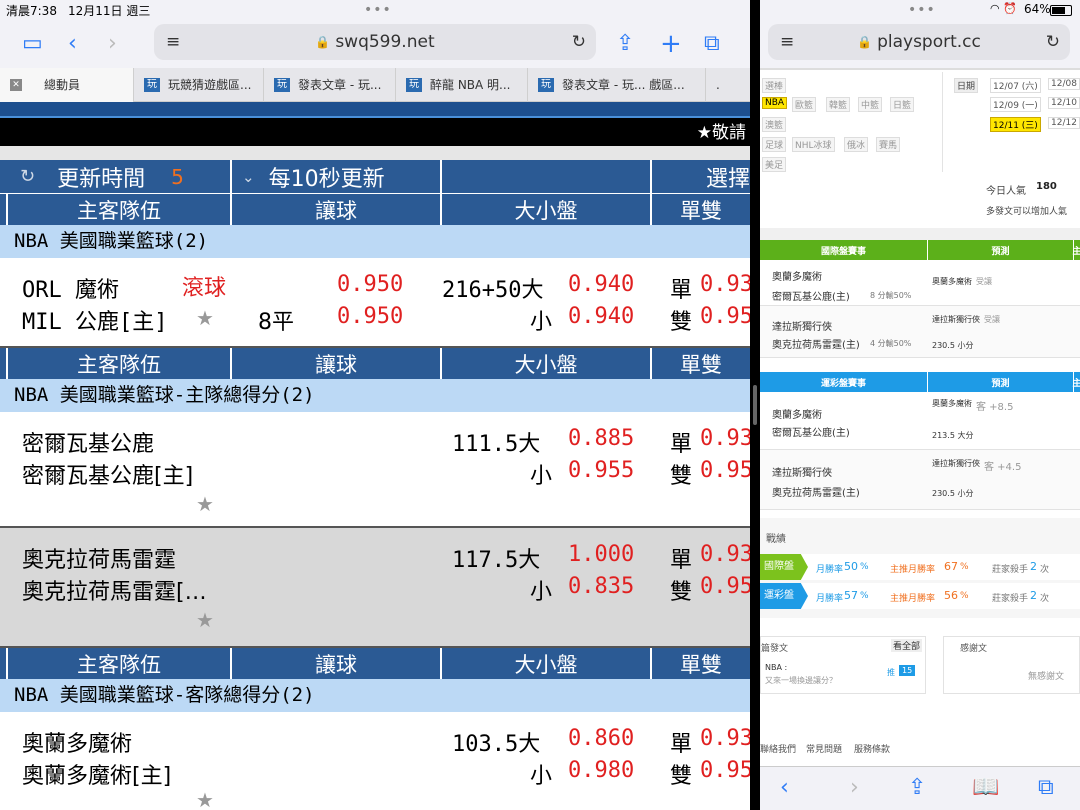 The height and width of the screenshot is (810, 1080). I want to click on intl-pred-label: 預測, so click(1001, 250).